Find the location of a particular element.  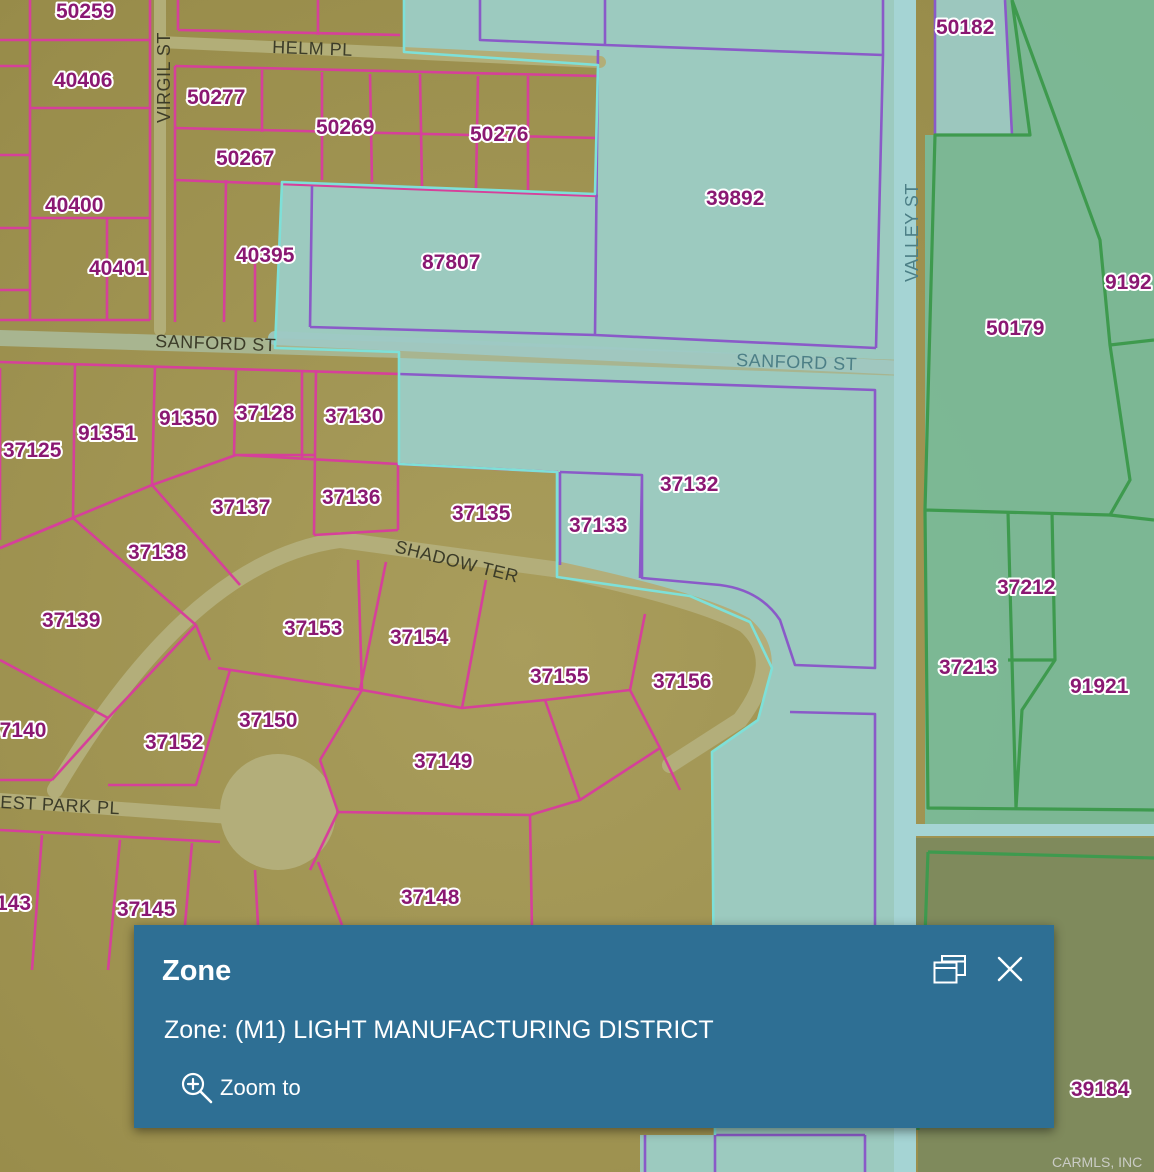

street-label-sanford-st-west: SANFORD ST is located at coordinates (216, 343).